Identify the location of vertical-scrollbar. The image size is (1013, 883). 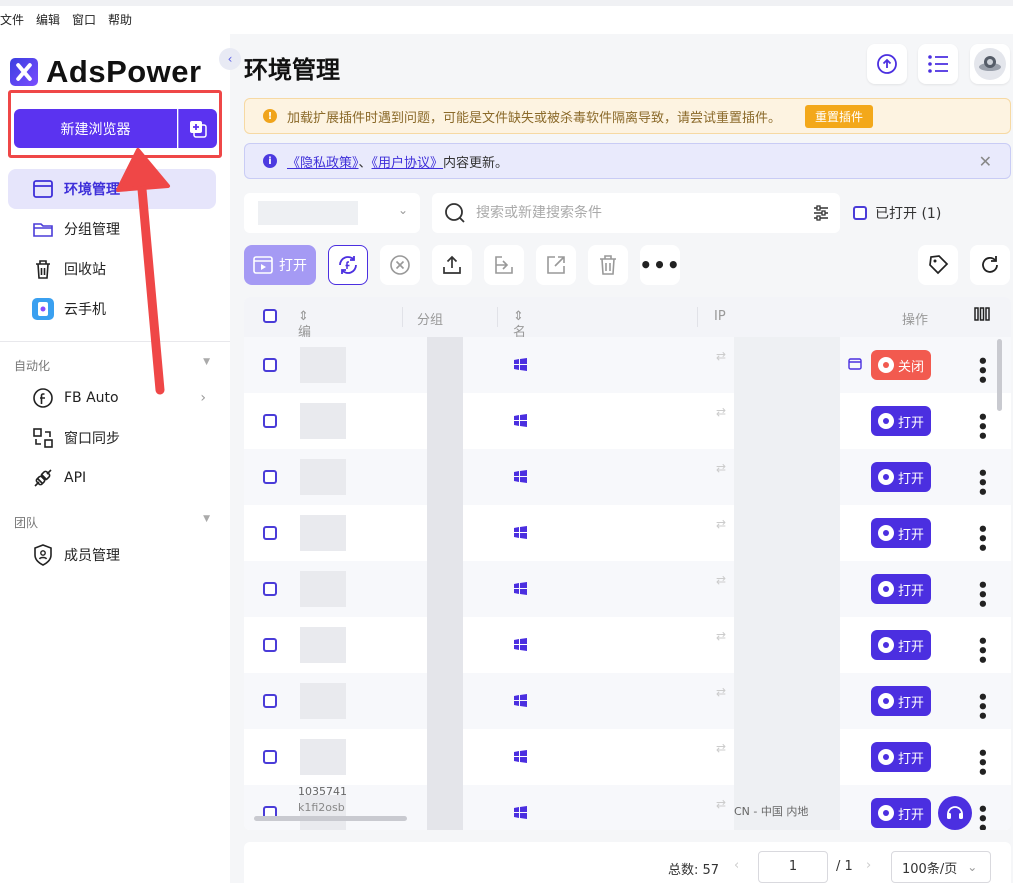
(999, 375).